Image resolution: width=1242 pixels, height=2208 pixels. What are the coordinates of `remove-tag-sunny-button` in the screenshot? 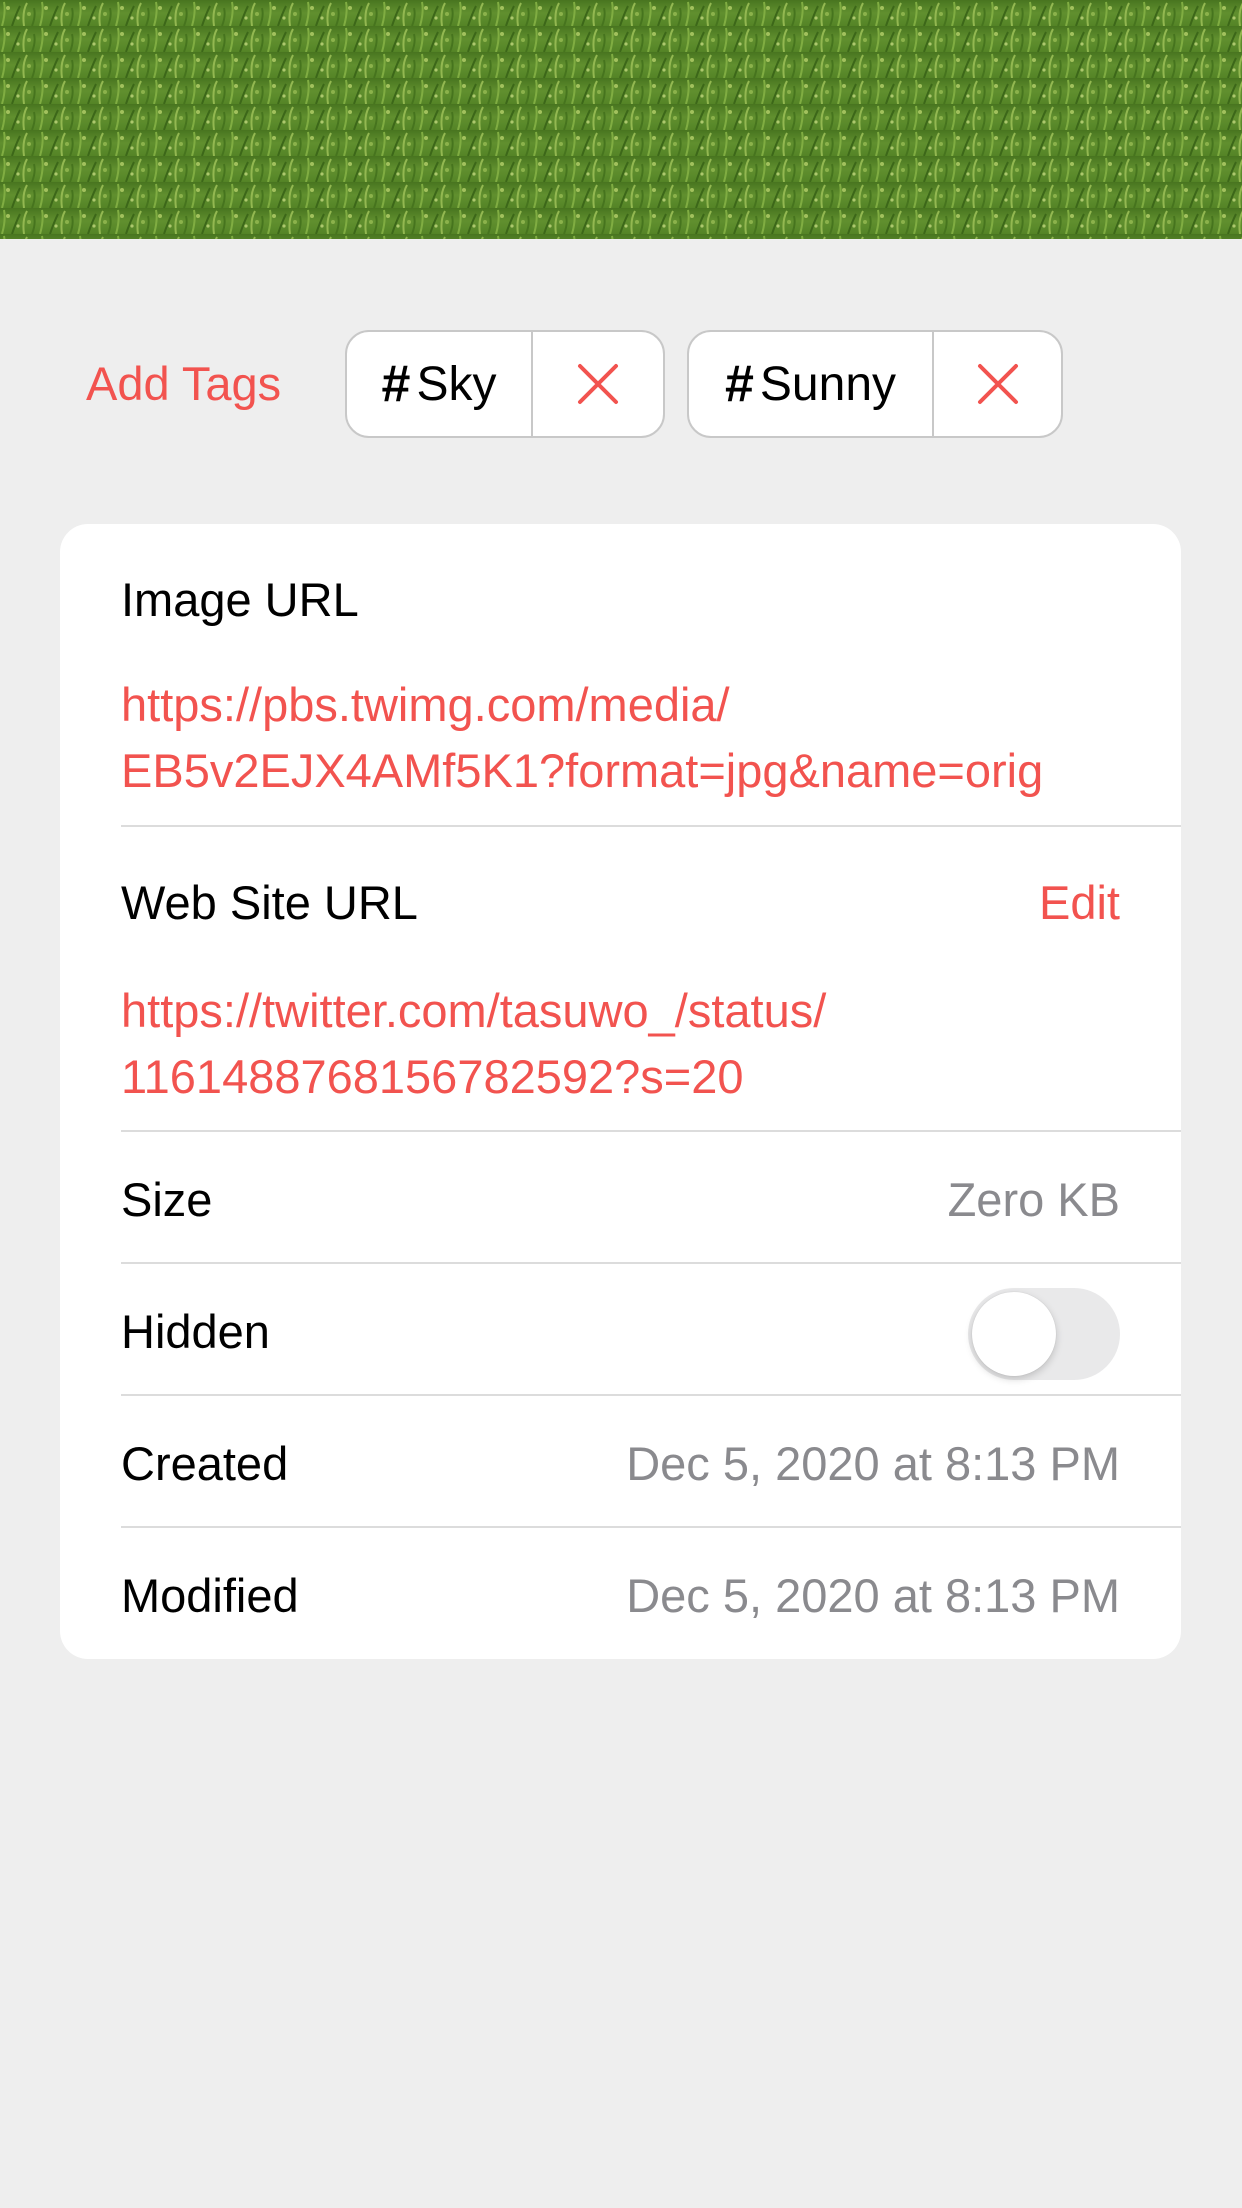 It's located at (996, 384).